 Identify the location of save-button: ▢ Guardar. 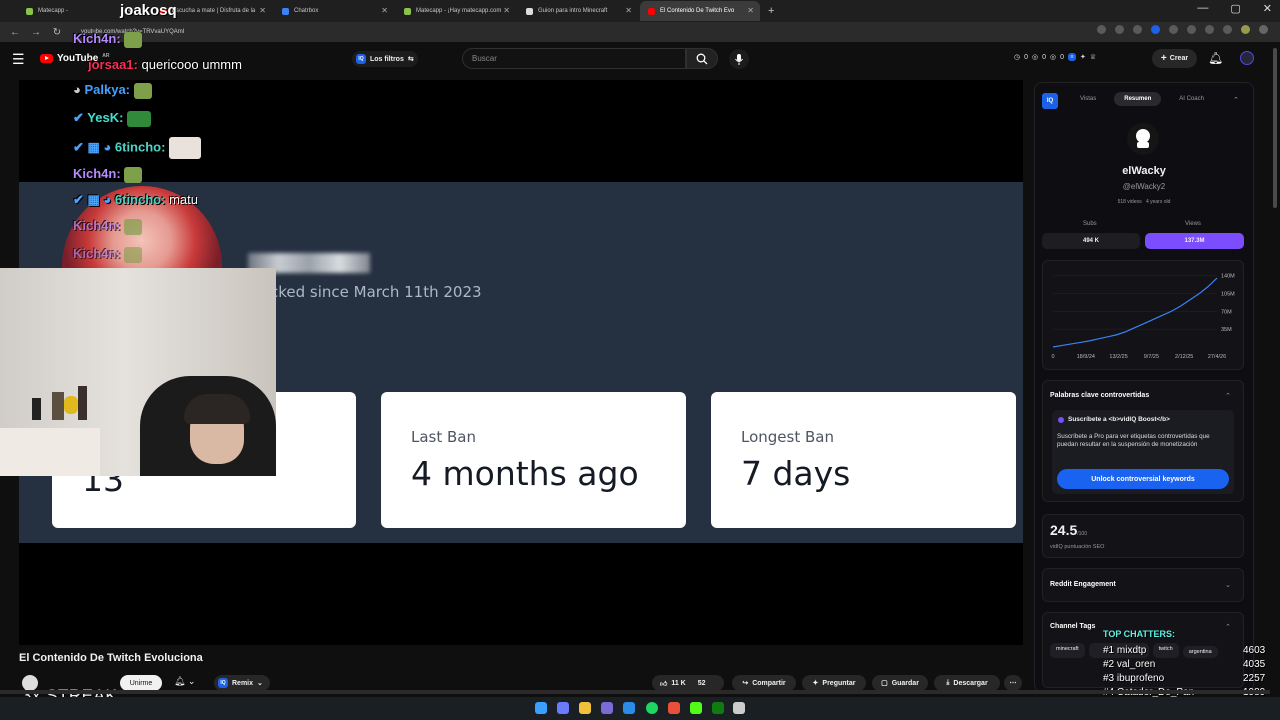
(900, 683).